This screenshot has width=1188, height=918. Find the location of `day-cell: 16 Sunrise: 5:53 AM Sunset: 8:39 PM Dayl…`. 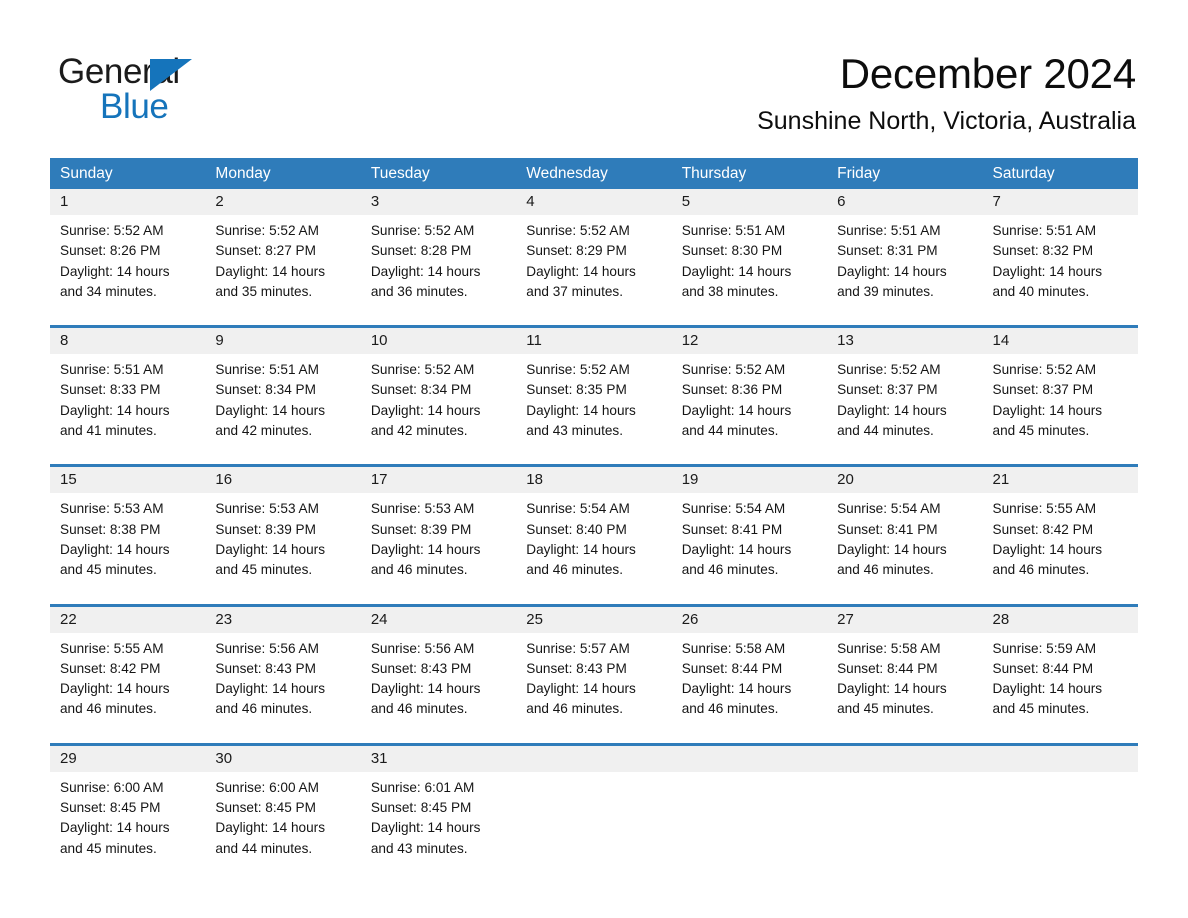

day-cell: 16 Sunrise: 5:53 AM Sunset: 8:39 PM Dayl… is located at coordinates (283, 530).